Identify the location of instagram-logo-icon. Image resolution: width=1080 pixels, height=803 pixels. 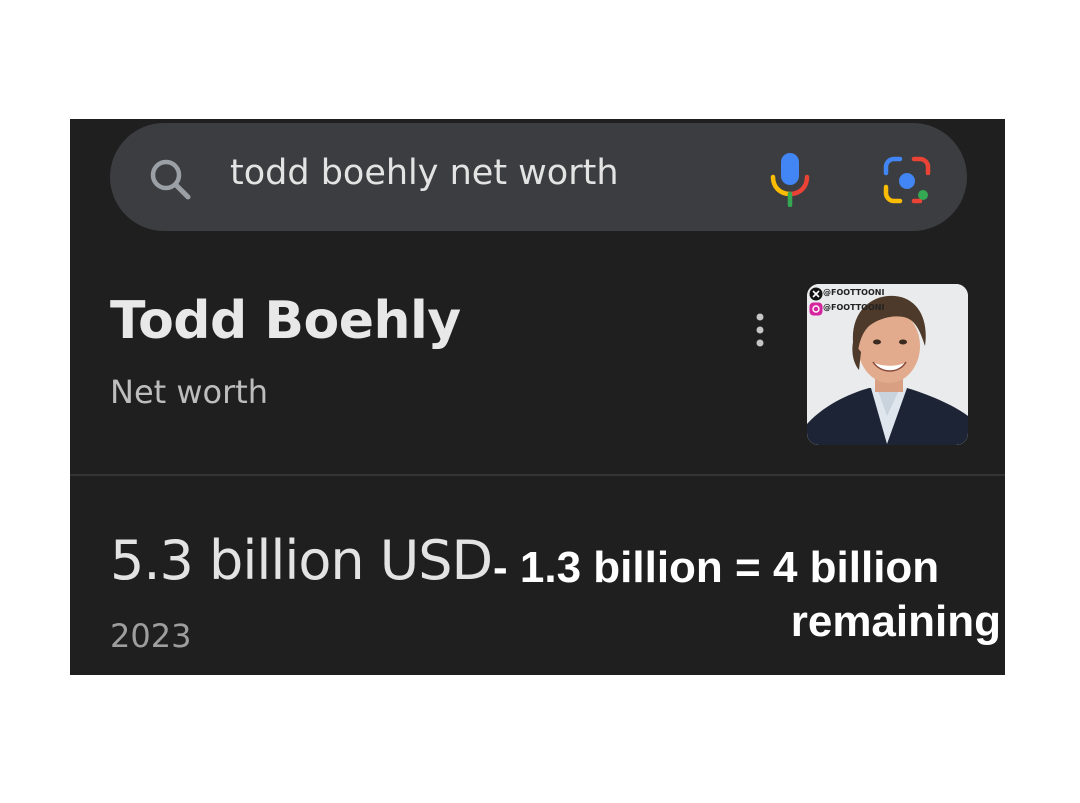
(816, 309).